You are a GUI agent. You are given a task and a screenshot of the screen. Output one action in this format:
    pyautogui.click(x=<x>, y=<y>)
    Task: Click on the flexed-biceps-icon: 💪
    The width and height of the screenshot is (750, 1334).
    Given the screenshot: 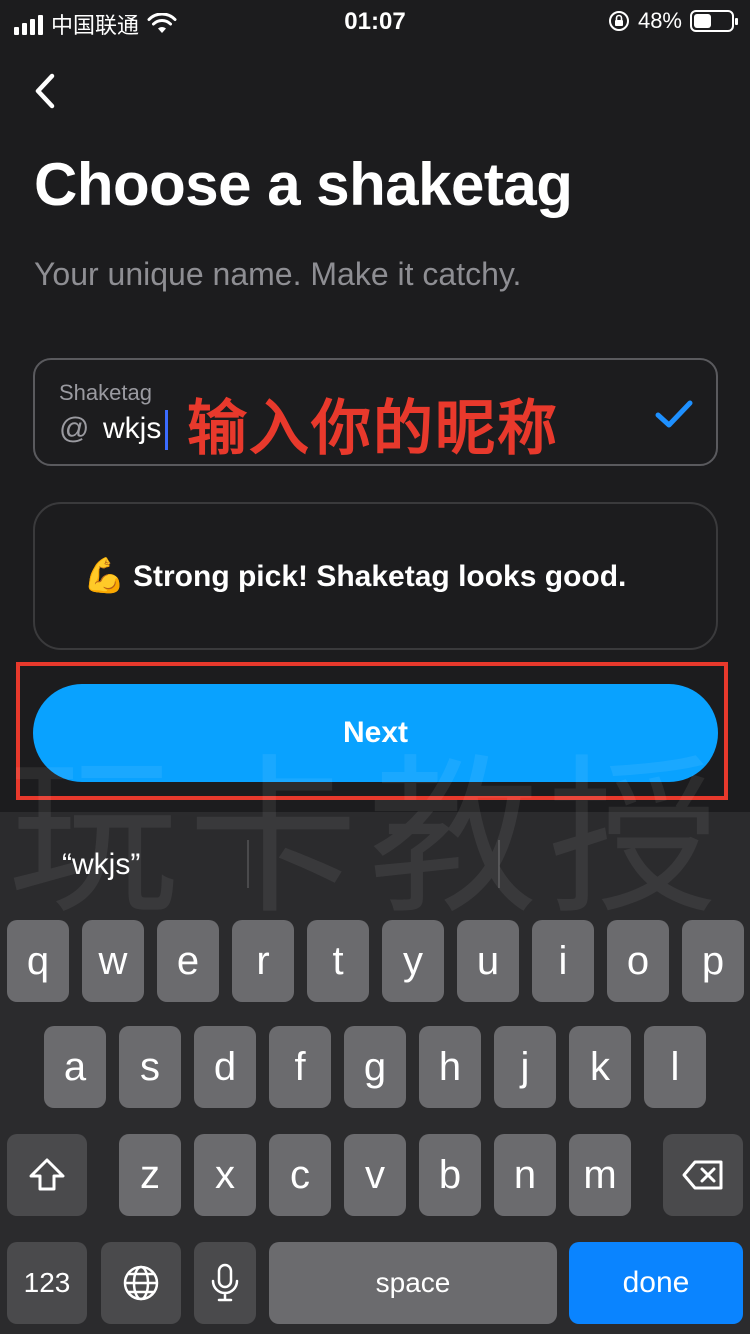 What is the action you would take?
    pyautogui.click(x=104, y=576)
    